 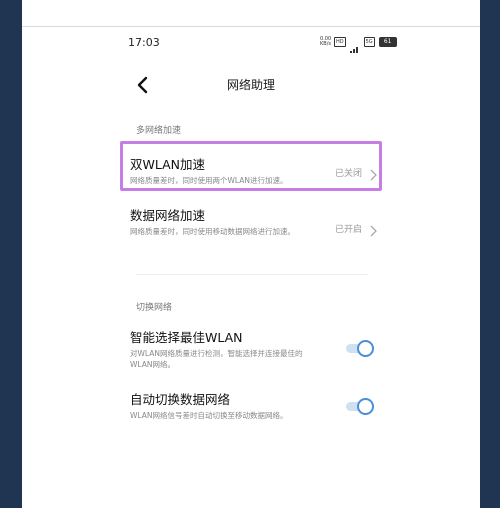 I want to click on auto-switch-toggle, so click(x=360, y=406).